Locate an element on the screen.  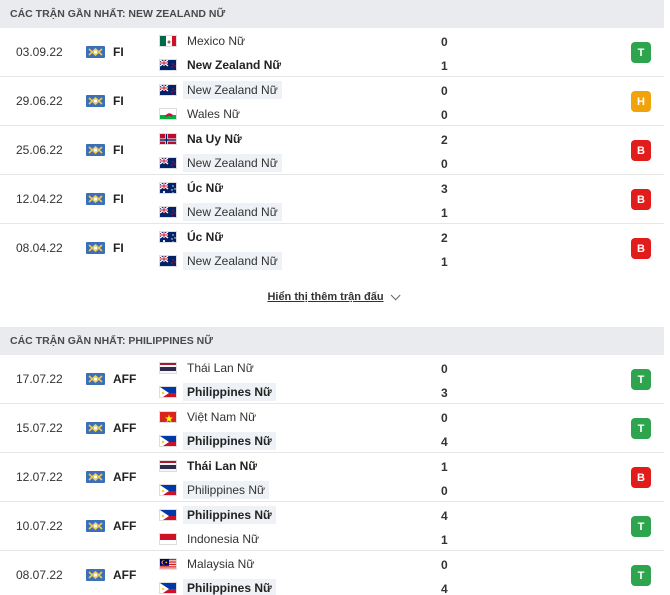
team-name: Mexico Nữ is located at coordinates (216, 41).